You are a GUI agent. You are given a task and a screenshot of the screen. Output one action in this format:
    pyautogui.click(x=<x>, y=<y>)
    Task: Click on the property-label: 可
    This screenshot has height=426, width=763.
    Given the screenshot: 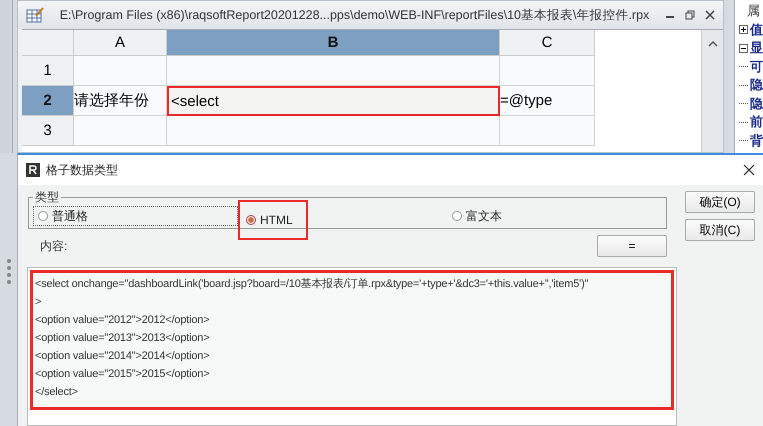 What is the action you would take?
    pyautogui.click(x=756, y=67)
    